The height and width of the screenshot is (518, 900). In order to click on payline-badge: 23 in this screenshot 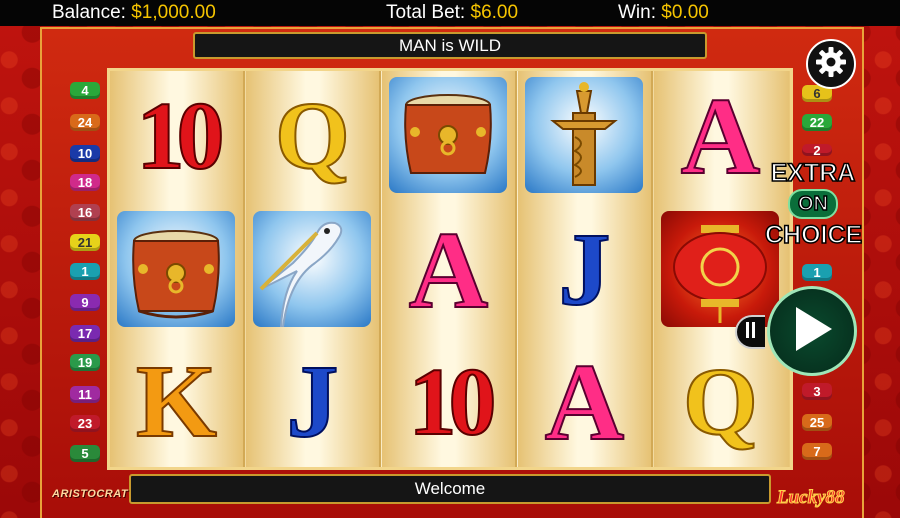, I will do `click(85, 423)`.